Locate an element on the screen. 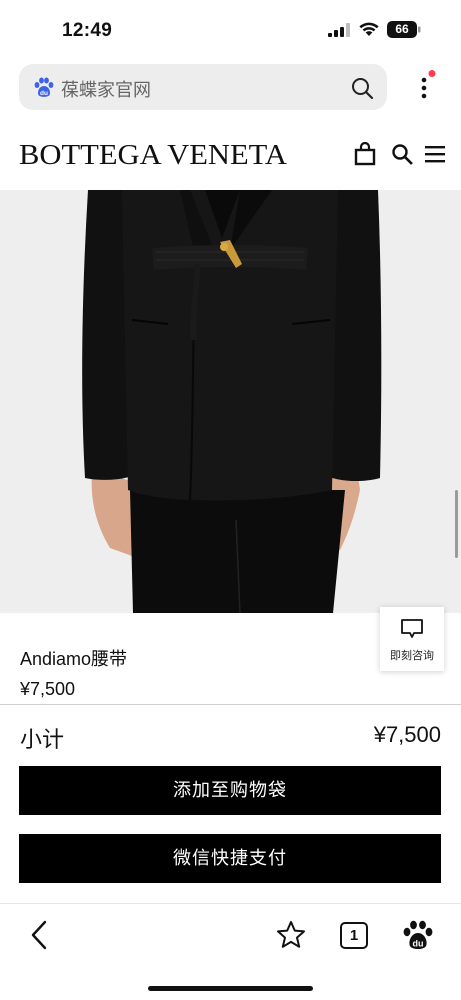 The height and width of the screenshot is (1000, 461). consult-button: 即刻咨询 is located at coordinates (412, 639).